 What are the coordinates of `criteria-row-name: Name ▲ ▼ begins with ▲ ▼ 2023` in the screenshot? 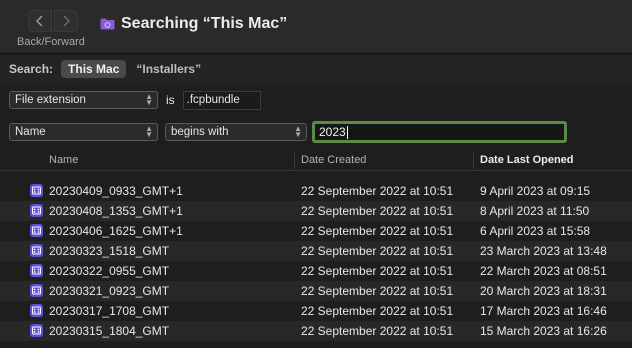 It's located at (316, 132).